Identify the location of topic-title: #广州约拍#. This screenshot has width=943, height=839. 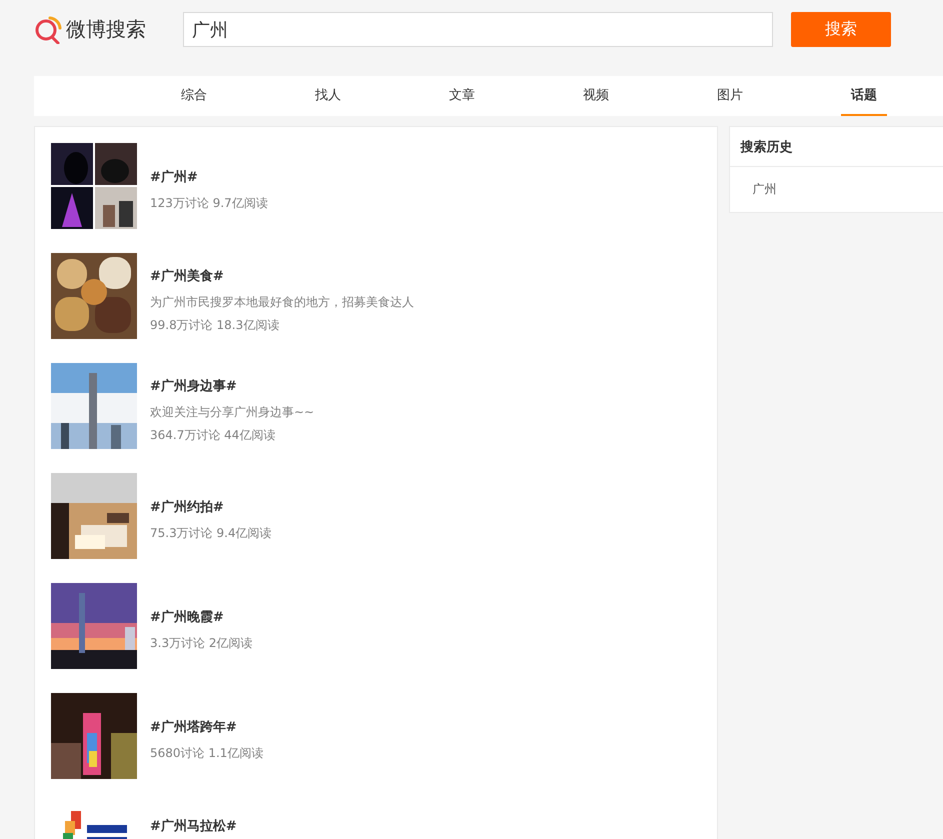
(211, 507).